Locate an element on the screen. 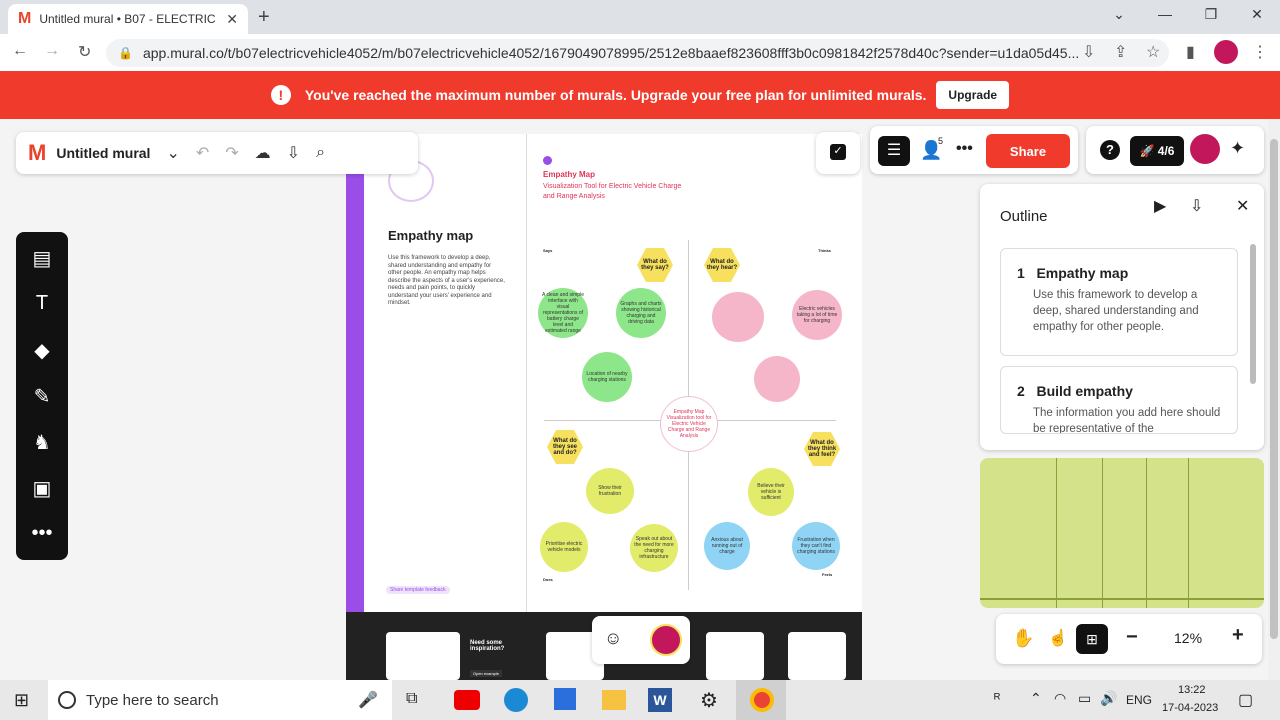 This screenshot has width=1280, height=720. zoom-in-icon: + is located at coordinates (1238, 635).